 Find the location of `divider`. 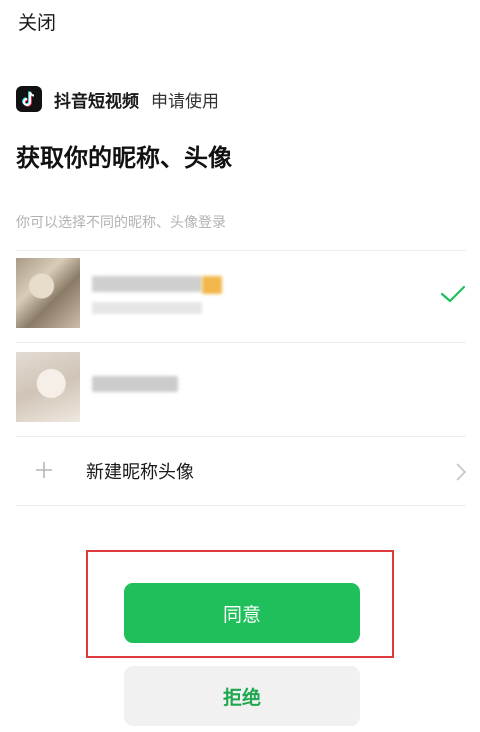

divider is located at coordinates (241, 505).